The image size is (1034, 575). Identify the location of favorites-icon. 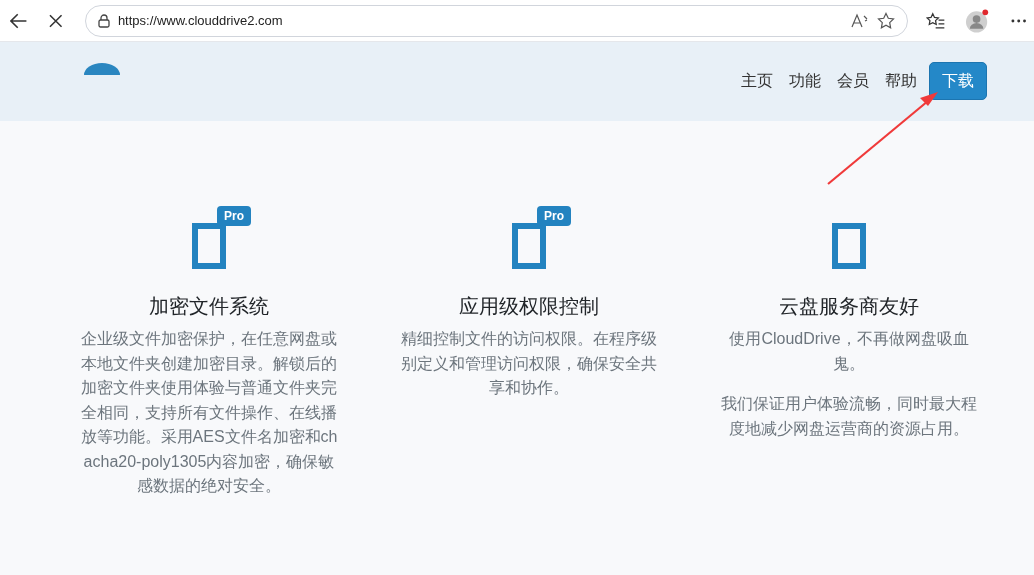
(936, 20).